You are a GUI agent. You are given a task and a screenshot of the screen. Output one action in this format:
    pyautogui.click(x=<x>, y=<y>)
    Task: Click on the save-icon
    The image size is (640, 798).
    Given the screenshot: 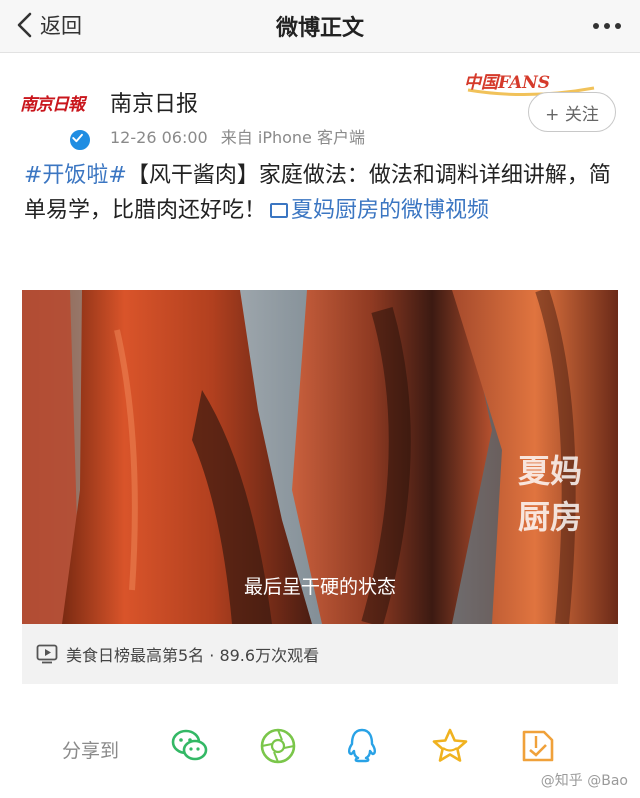 What is the action you would take?
    pyautogui.click(x=538, y=746)
    